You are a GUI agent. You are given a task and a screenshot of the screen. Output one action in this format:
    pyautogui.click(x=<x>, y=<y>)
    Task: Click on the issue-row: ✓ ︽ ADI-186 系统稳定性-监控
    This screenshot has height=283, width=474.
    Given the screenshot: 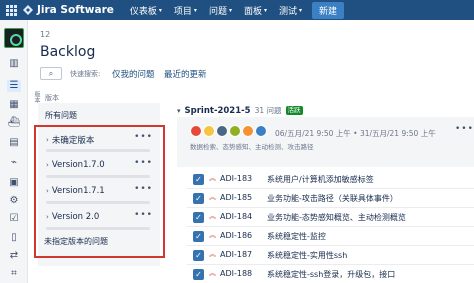 What is the action you would take?
    pyautogui.click(x=330, y=236)
    